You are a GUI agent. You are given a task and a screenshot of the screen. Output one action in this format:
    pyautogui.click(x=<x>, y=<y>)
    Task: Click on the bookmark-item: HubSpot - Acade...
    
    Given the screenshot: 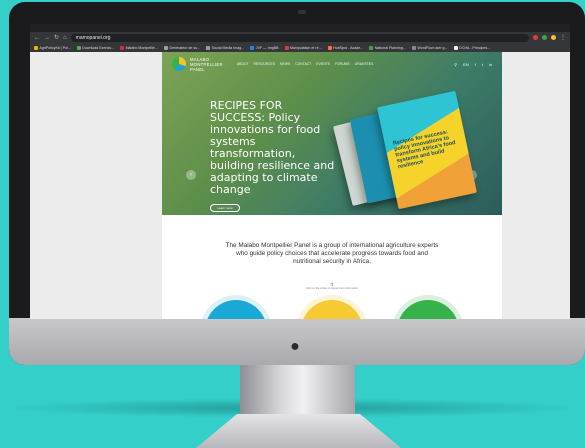 What is the action you would take?
    pyautogui.click(x=345, y=47)
    